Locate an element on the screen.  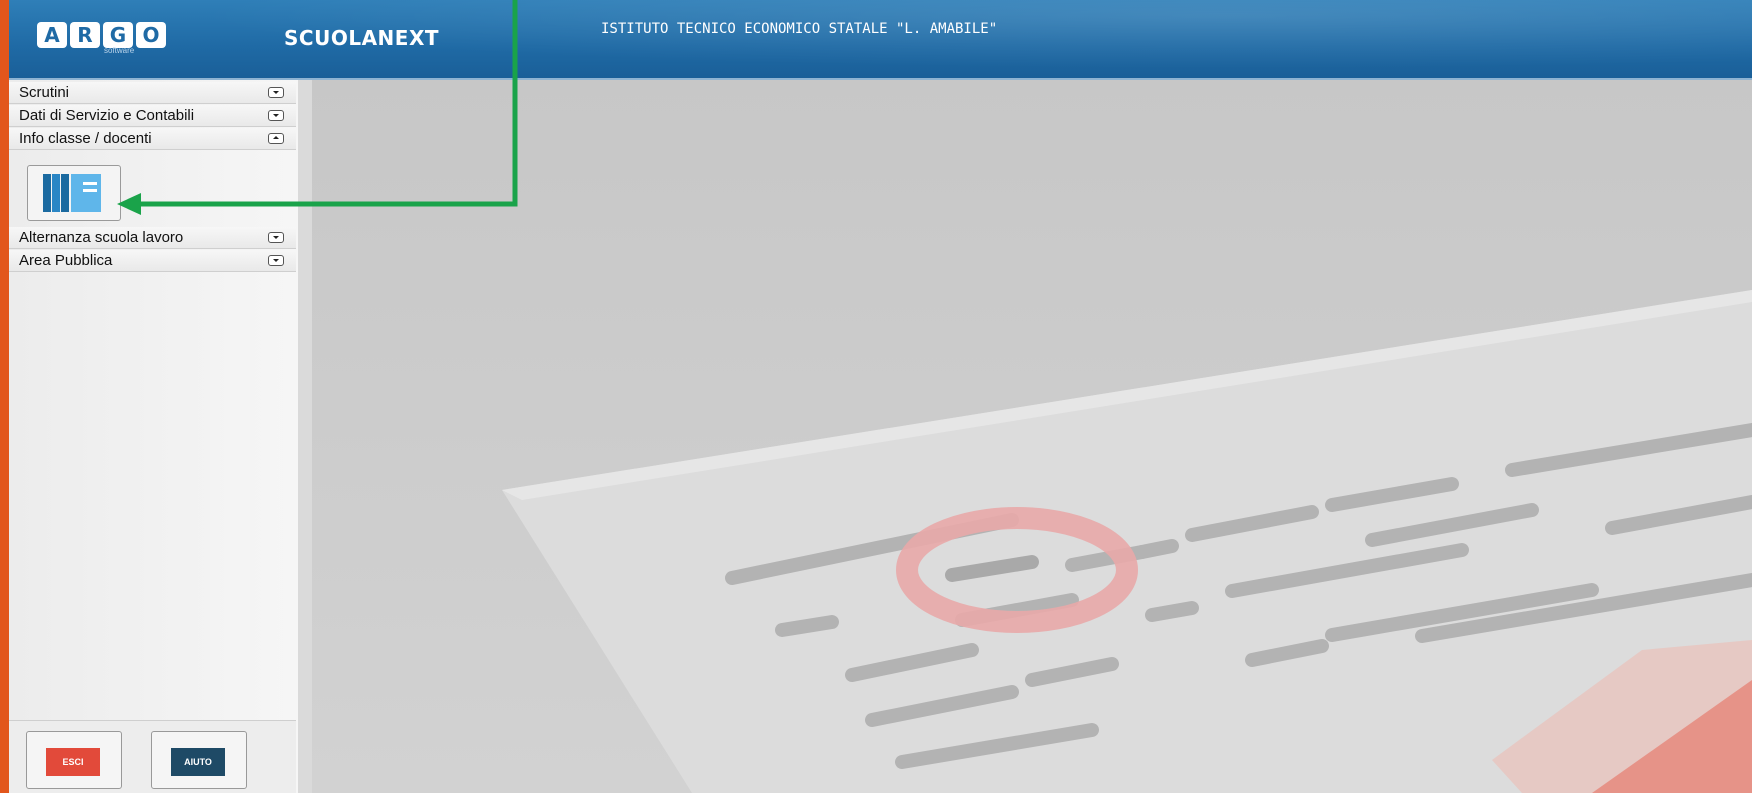
sidebar-item-alternanza: Alternanza scuola lavoro is located at coordinates (152, 238).